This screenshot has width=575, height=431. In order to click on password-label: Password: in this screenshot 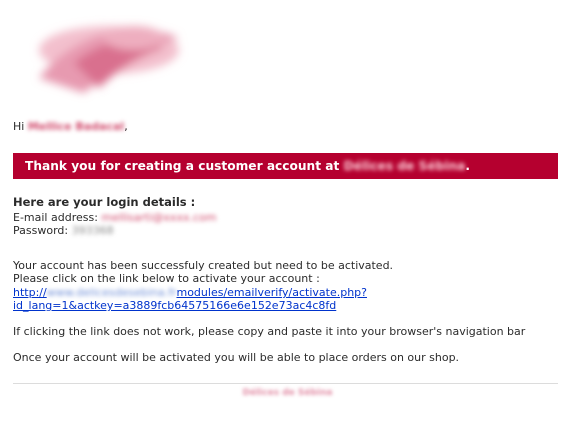, I will do `click(41, 230)`.